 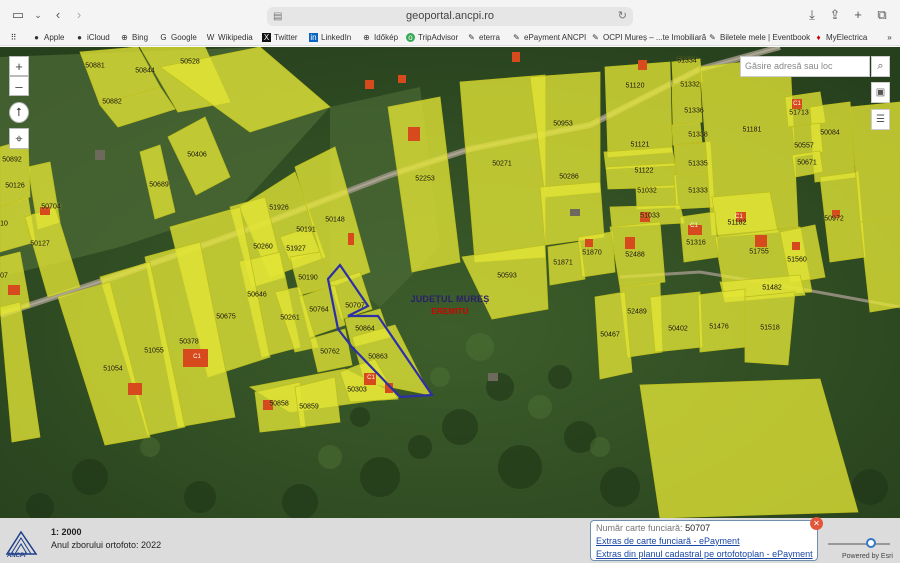 What do you see at coordinates (424, 179) in the screenshot?
I see `parcel-label: 52253` at bounding box center [424, 179].